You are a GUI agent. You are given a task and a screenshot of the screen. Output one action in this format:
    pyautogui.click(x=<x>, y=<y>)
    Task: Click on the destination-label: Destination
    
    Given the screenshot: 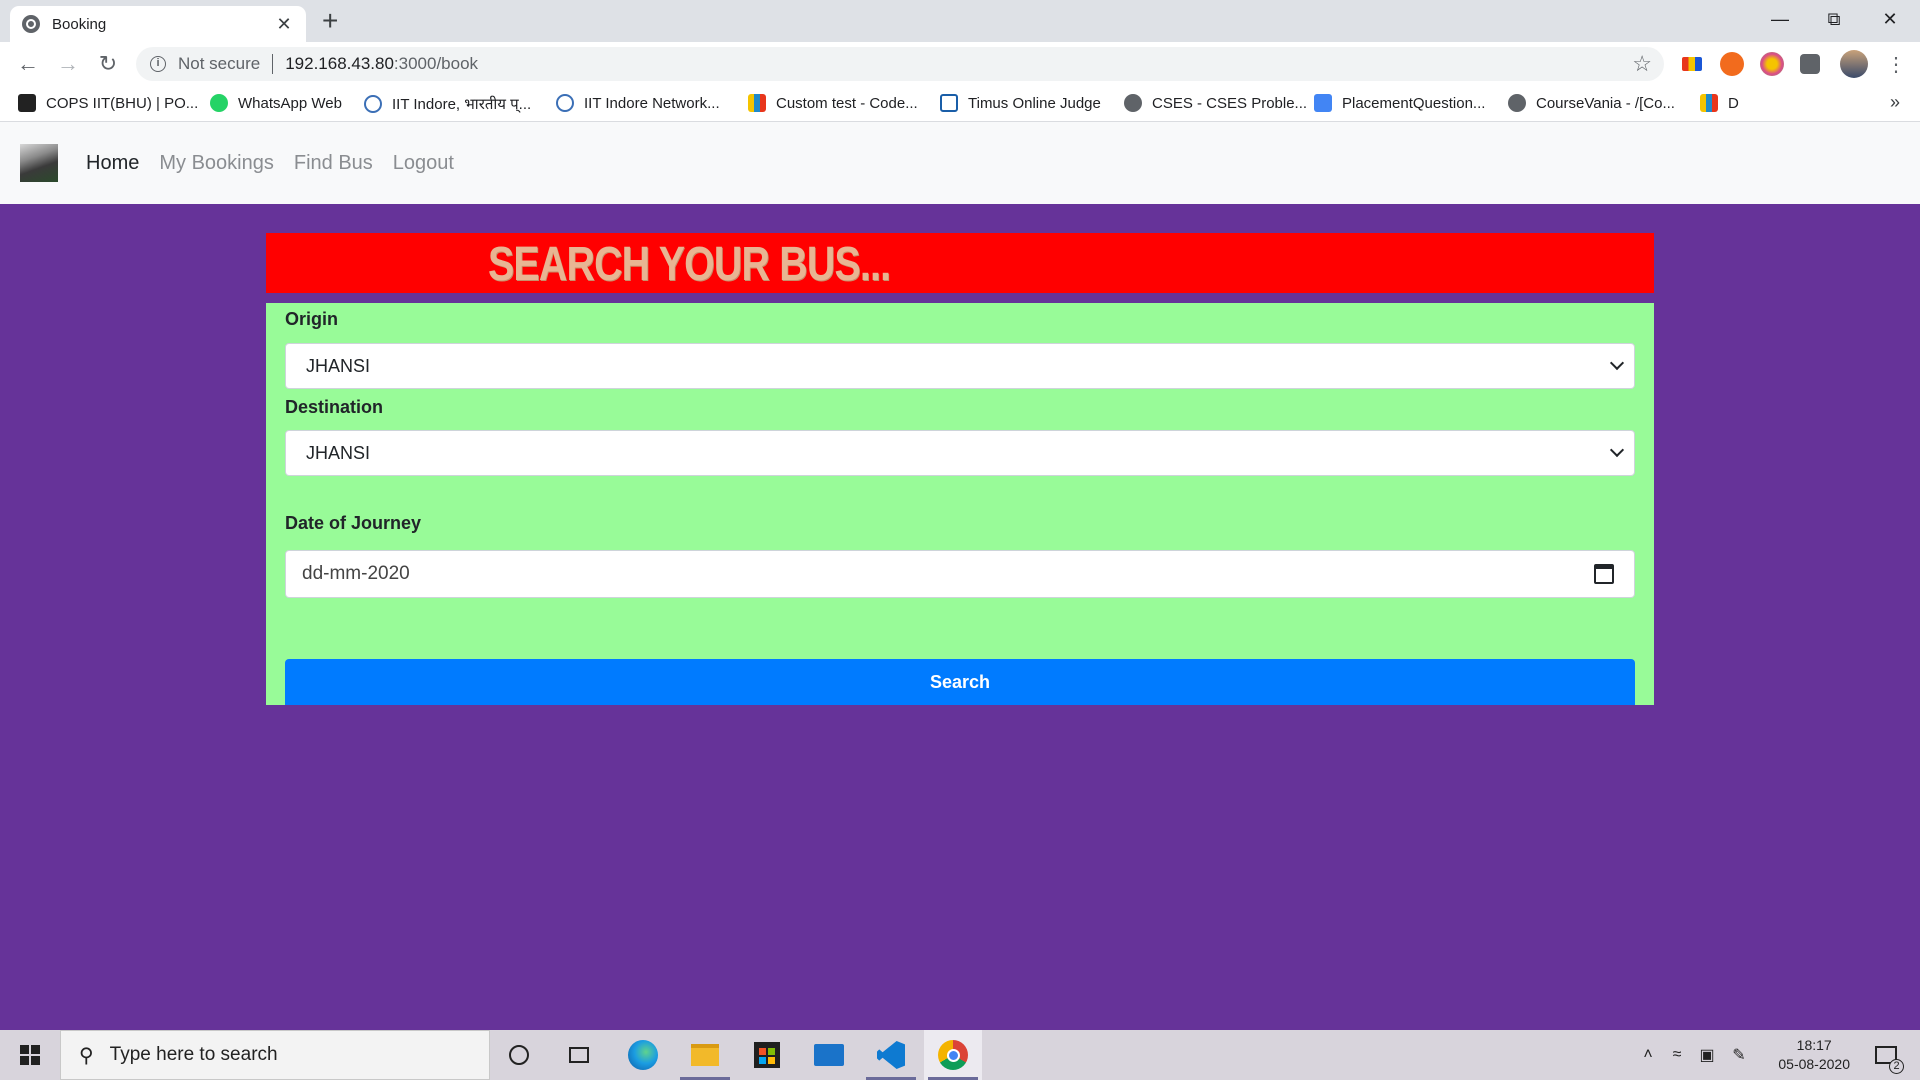 What is the action you would take?
    pyautogui.click(x=334, y=407)
    